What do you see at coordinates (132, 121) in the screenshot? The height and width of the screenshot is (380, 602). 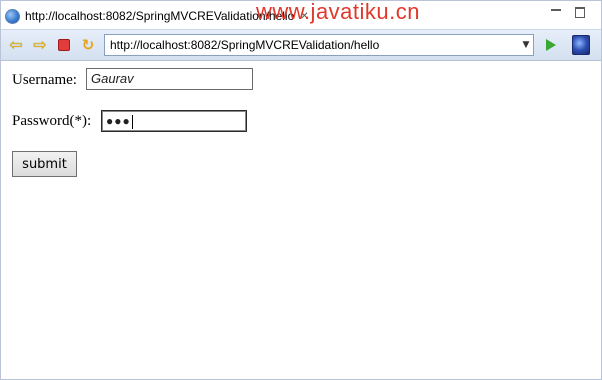 I see `text-caret` at bounding box center [132, 121].